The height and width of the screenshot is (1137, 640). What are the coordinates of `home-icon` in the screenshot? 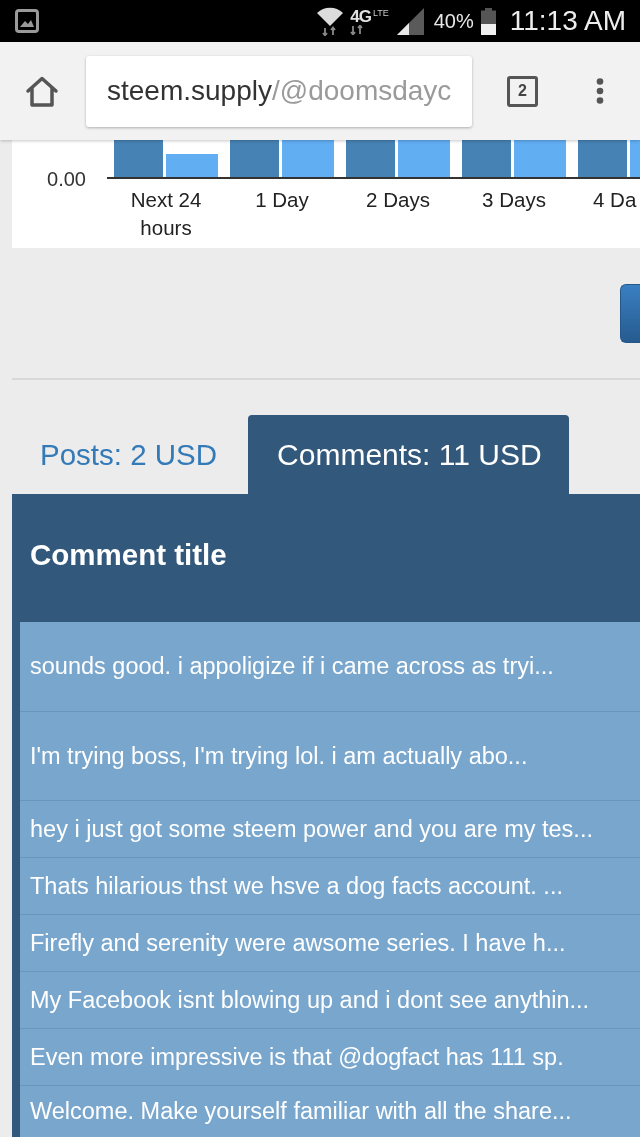 It's located at (42, 91).